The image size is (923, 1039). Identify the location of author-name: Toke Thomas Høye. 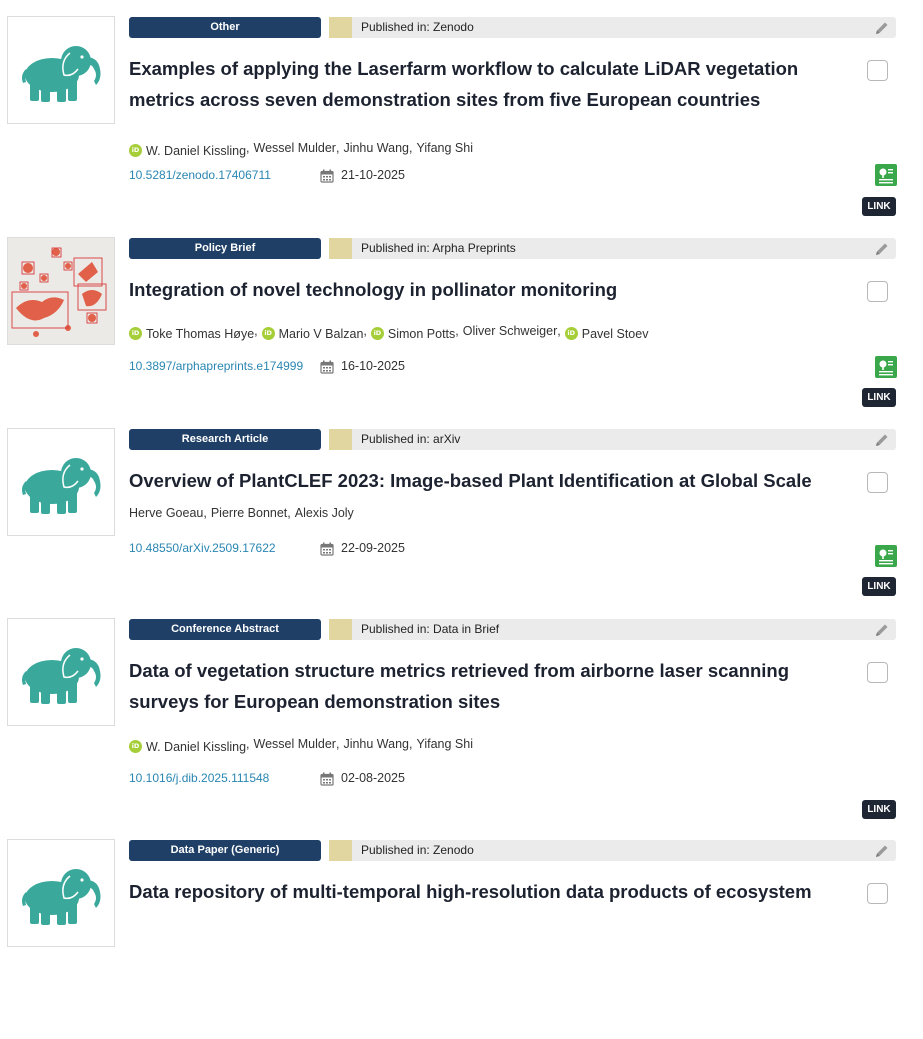
(200, 333).